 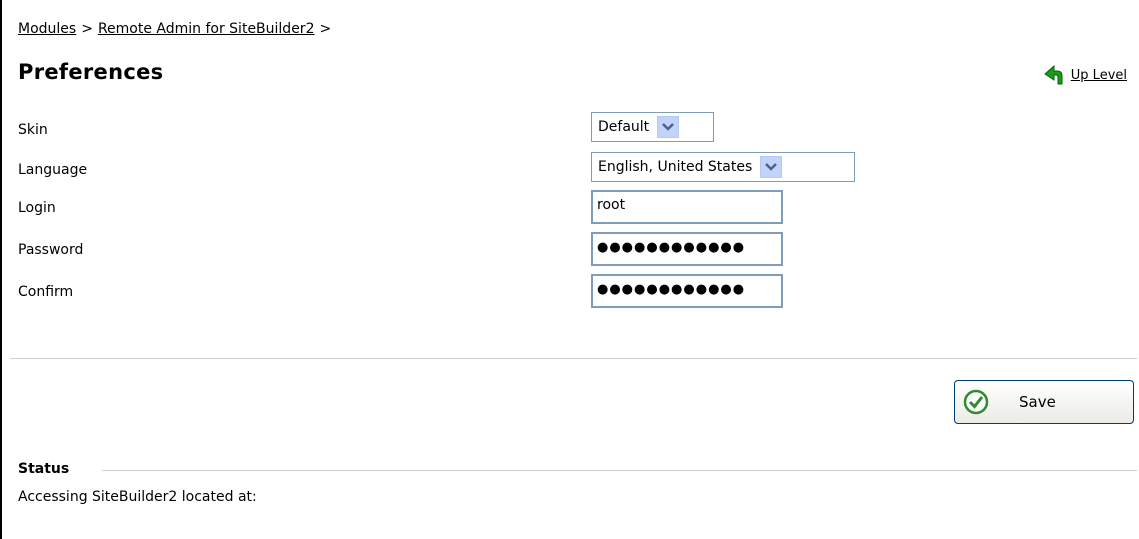 What do you see at coordinates (687, 291) in the screenshot?
I see `confirm-password-input: ●●●●●●●●●●●●` at bounding box center [687, 291].